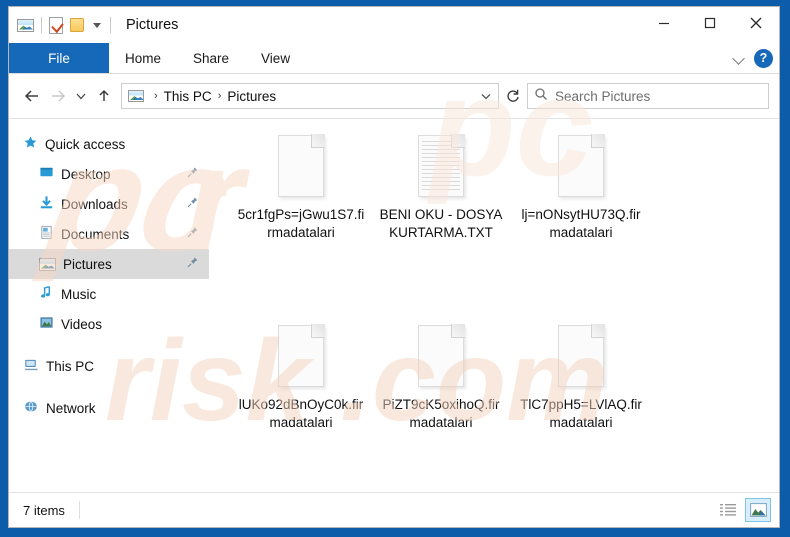  I want to click on title-bar: Pictures, so click(394, 25).